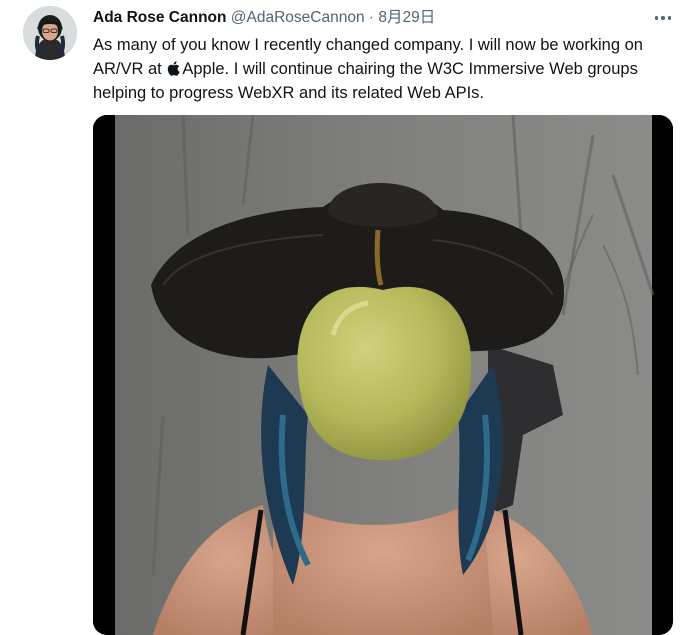 The width and height of the screenshot is (700, 635). I want to click on tweet-header: Ada Rose Cannon @AdaRoseCannon · 8月29日, so click(376, 18).